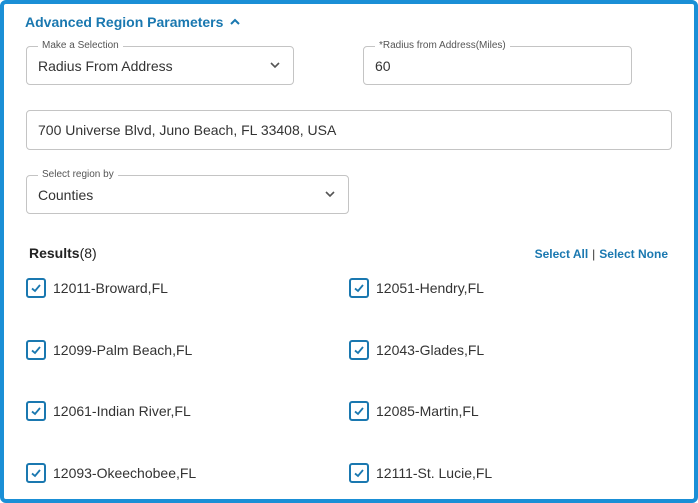 The height and width of the screenshot is (503, 698). I want to click on result-item-indian-river: 12061-Indian River,FL, so click(108, 411).